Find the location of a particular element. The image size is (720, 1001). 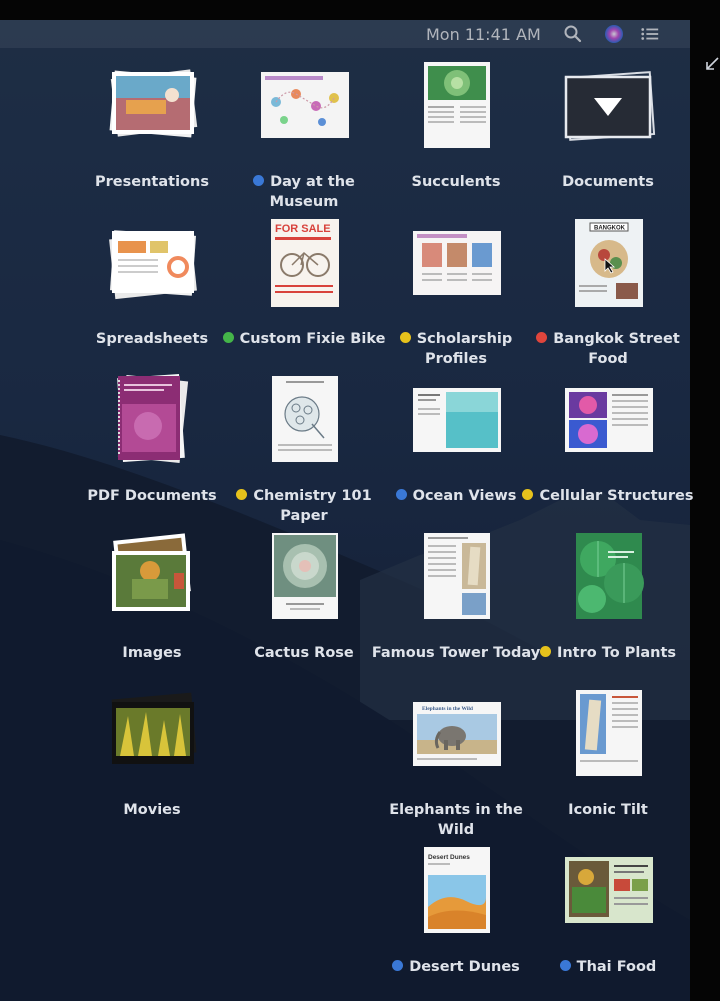

doc-chemistry-101-paper-thumbnail is located at coordinates (304, 416).